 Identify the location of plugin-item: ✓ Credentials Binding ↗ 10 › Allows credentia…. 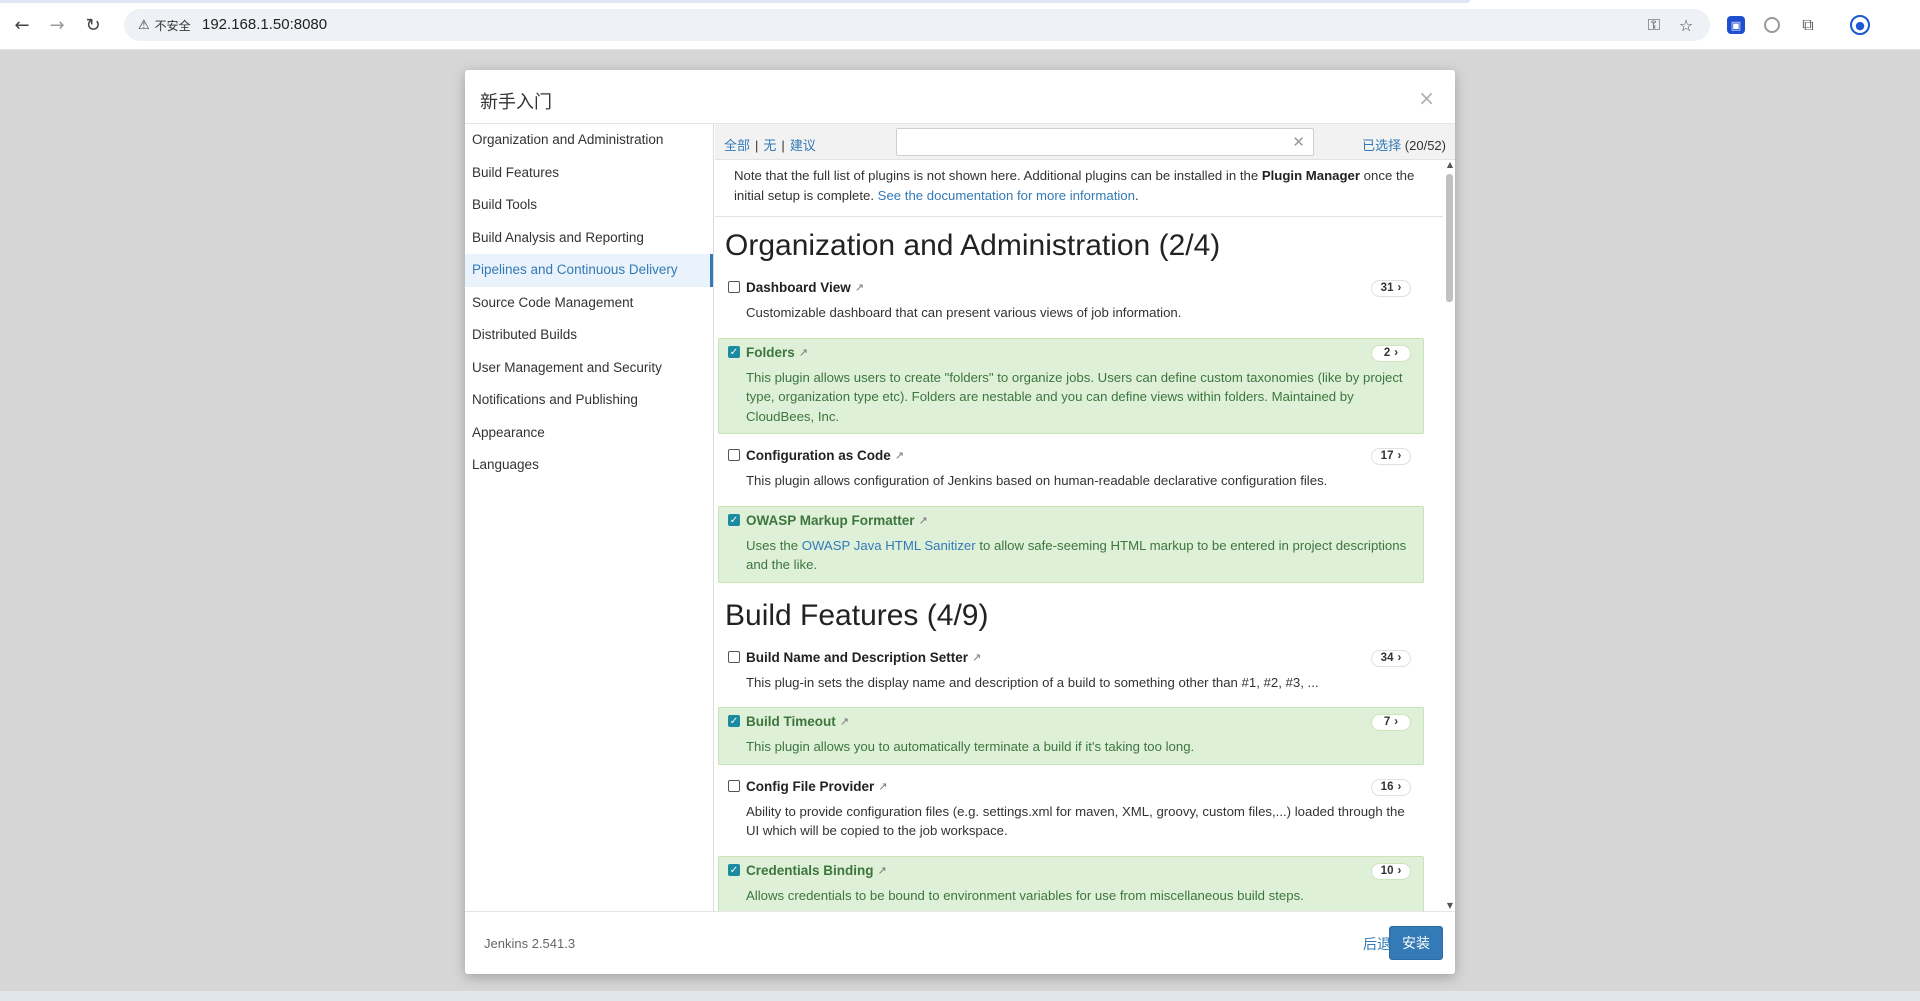
(1071, 883).